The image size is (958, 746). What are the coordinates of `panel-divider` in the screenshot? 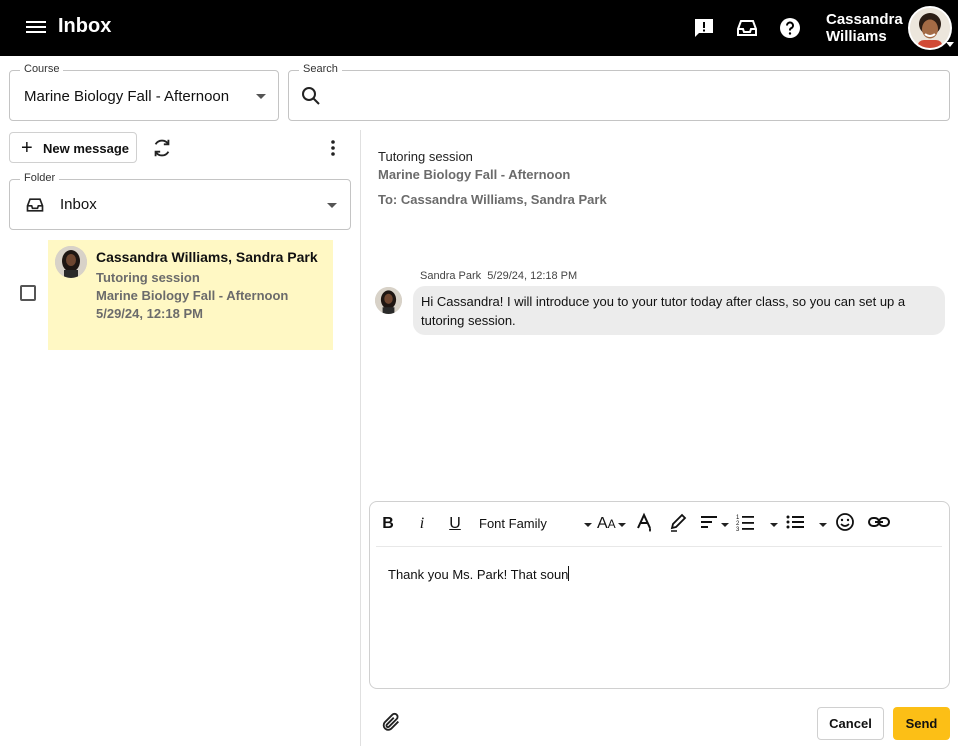 It's located at (360, 438).